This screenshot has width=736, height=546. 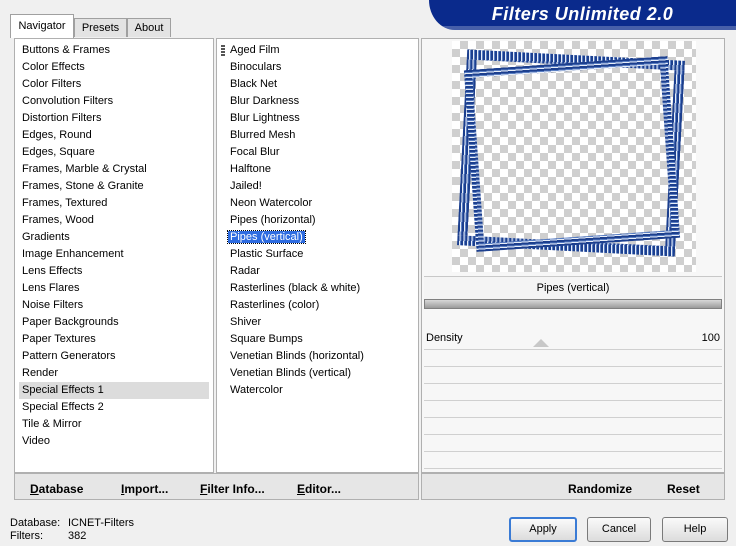 What do you see at coordinates (321, 135) in the screenshot?
I see `filter-list-item: Blurred Mesh` at bounding box center [321, 135].